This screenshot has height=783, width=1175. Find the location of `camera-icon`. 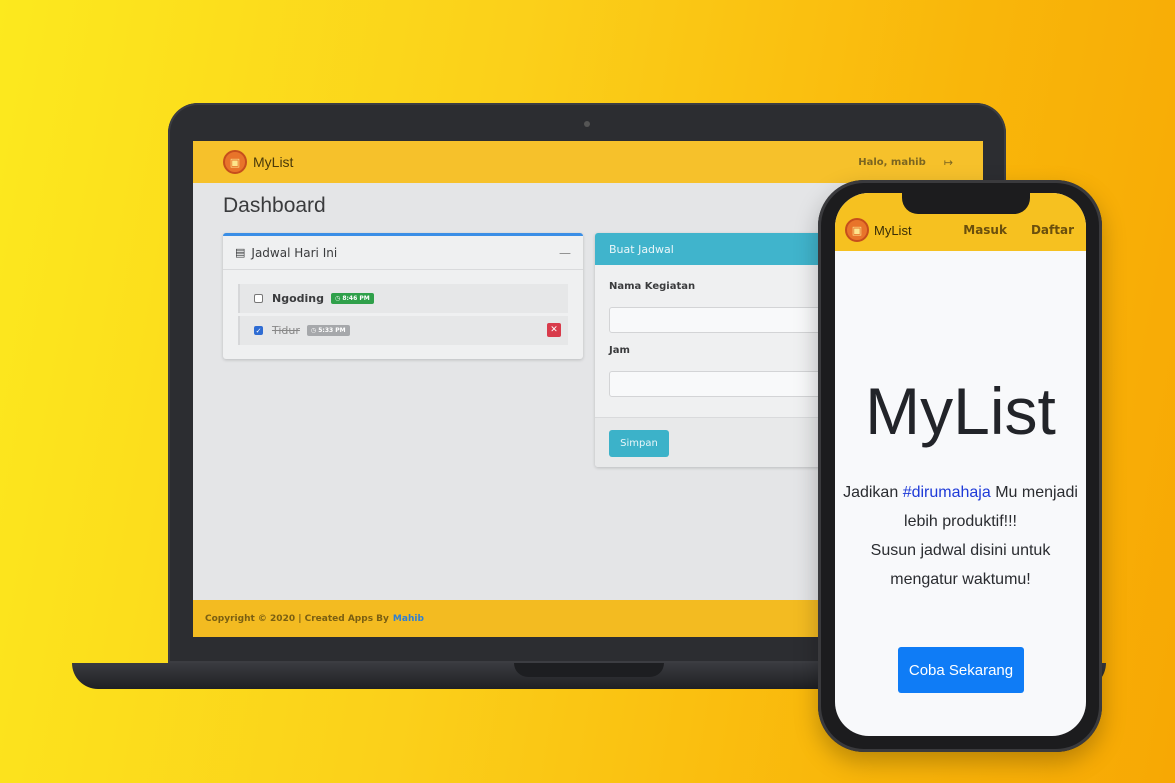

camera-icon is located at coordinates (587, 124).